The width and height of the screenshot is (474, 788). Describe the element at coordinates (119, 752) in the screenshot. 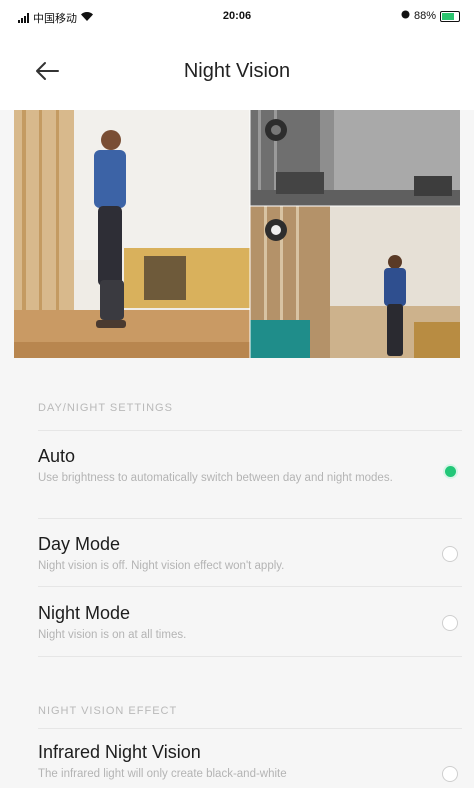

I see `option-title: Infrared Night Vision` at that location.